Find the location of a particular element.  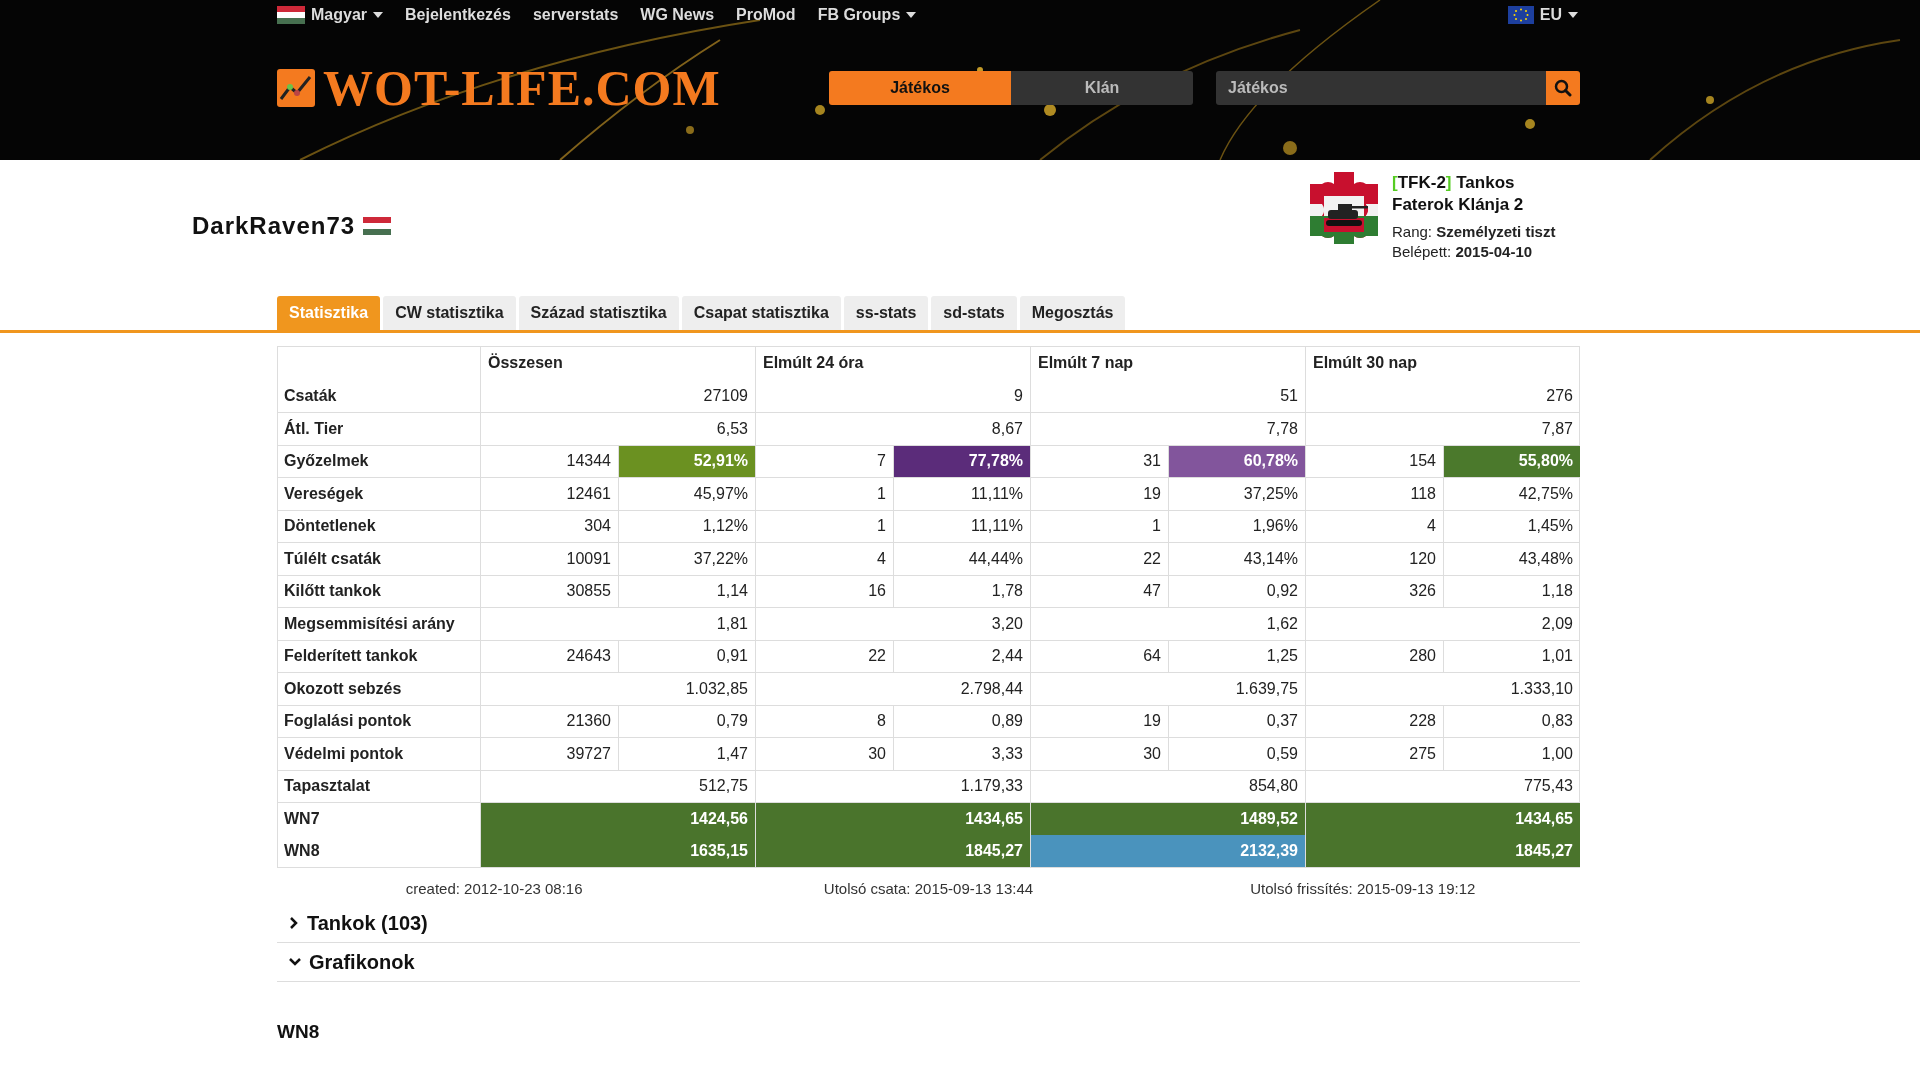

table-cell: 6,53 is located at coordinates (617, 428).